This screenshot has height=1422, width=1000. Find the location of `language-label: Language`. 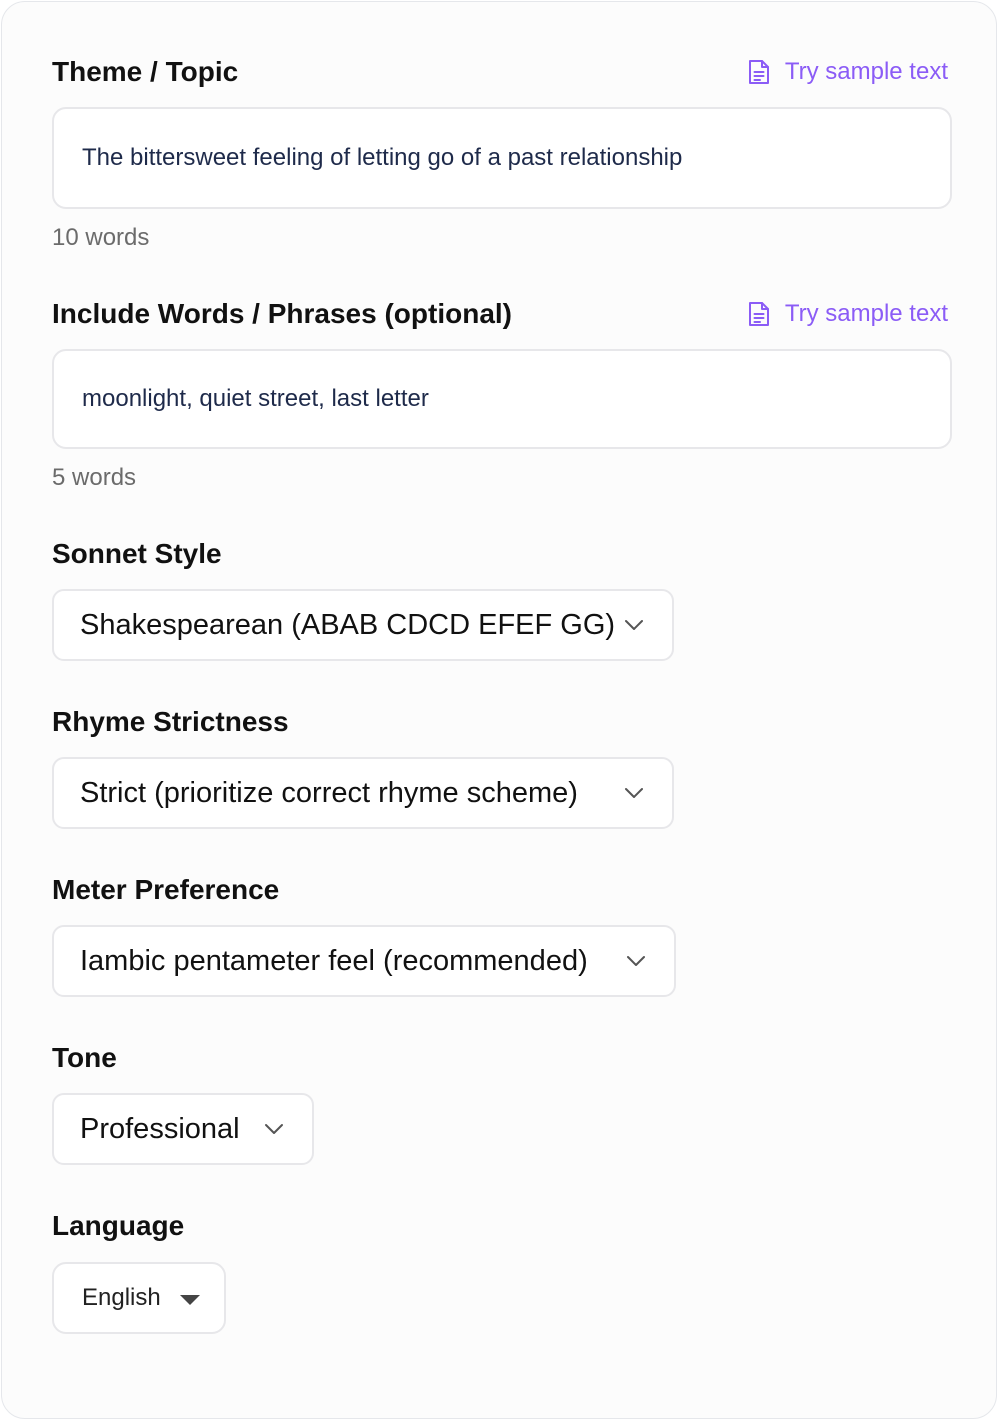

language-label: Language is located at coordinates (118, 1225).